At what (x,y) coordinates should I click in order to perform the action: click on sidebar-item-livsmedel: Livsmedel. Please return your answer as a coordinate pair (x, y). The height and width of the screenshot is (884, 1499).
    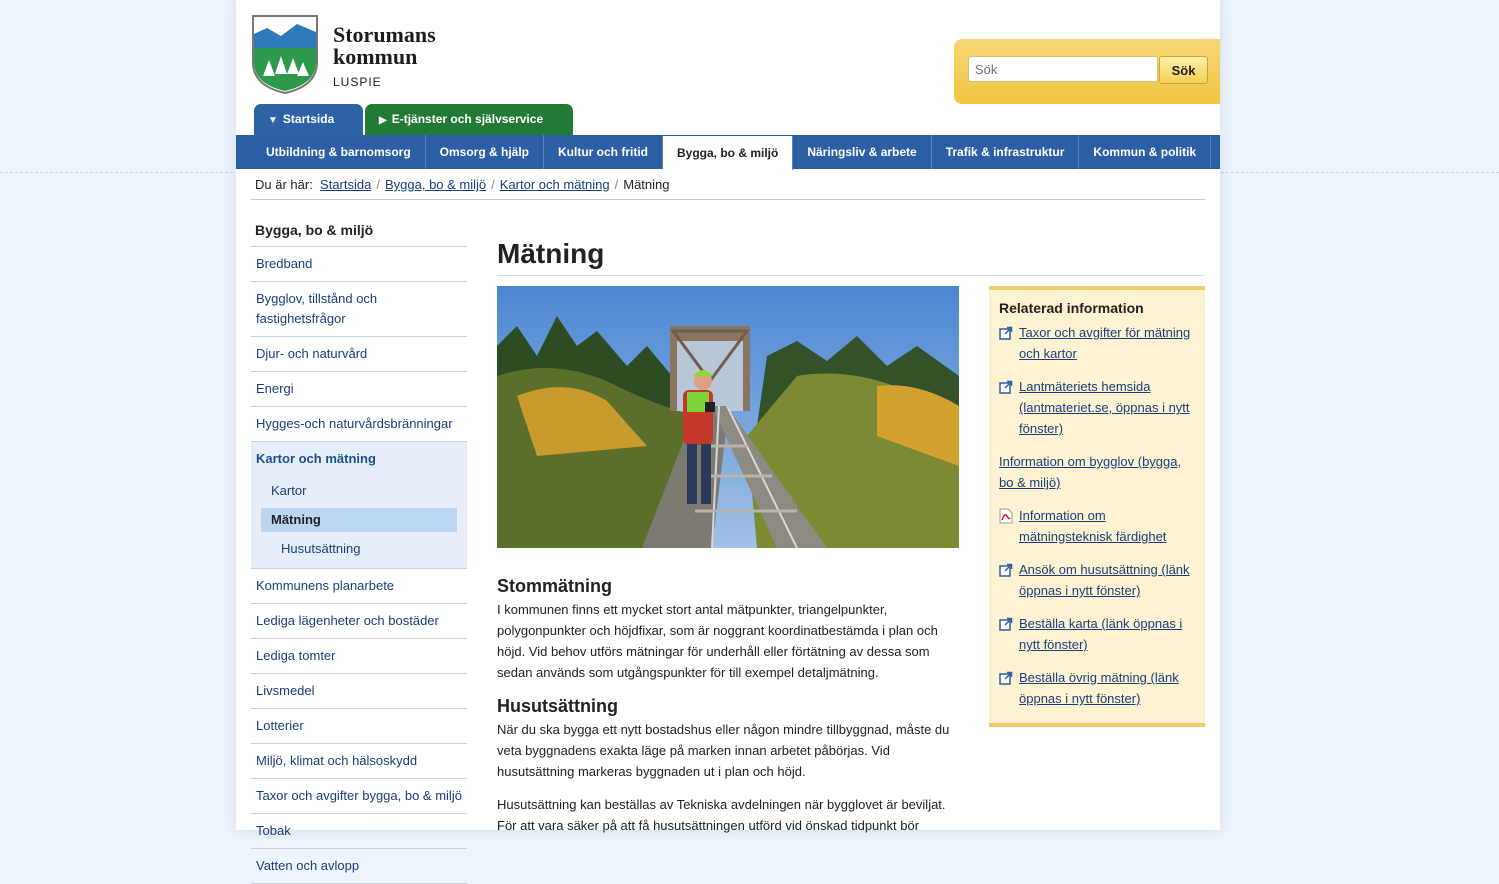
    Looking at the image, I should click on (359, 691).